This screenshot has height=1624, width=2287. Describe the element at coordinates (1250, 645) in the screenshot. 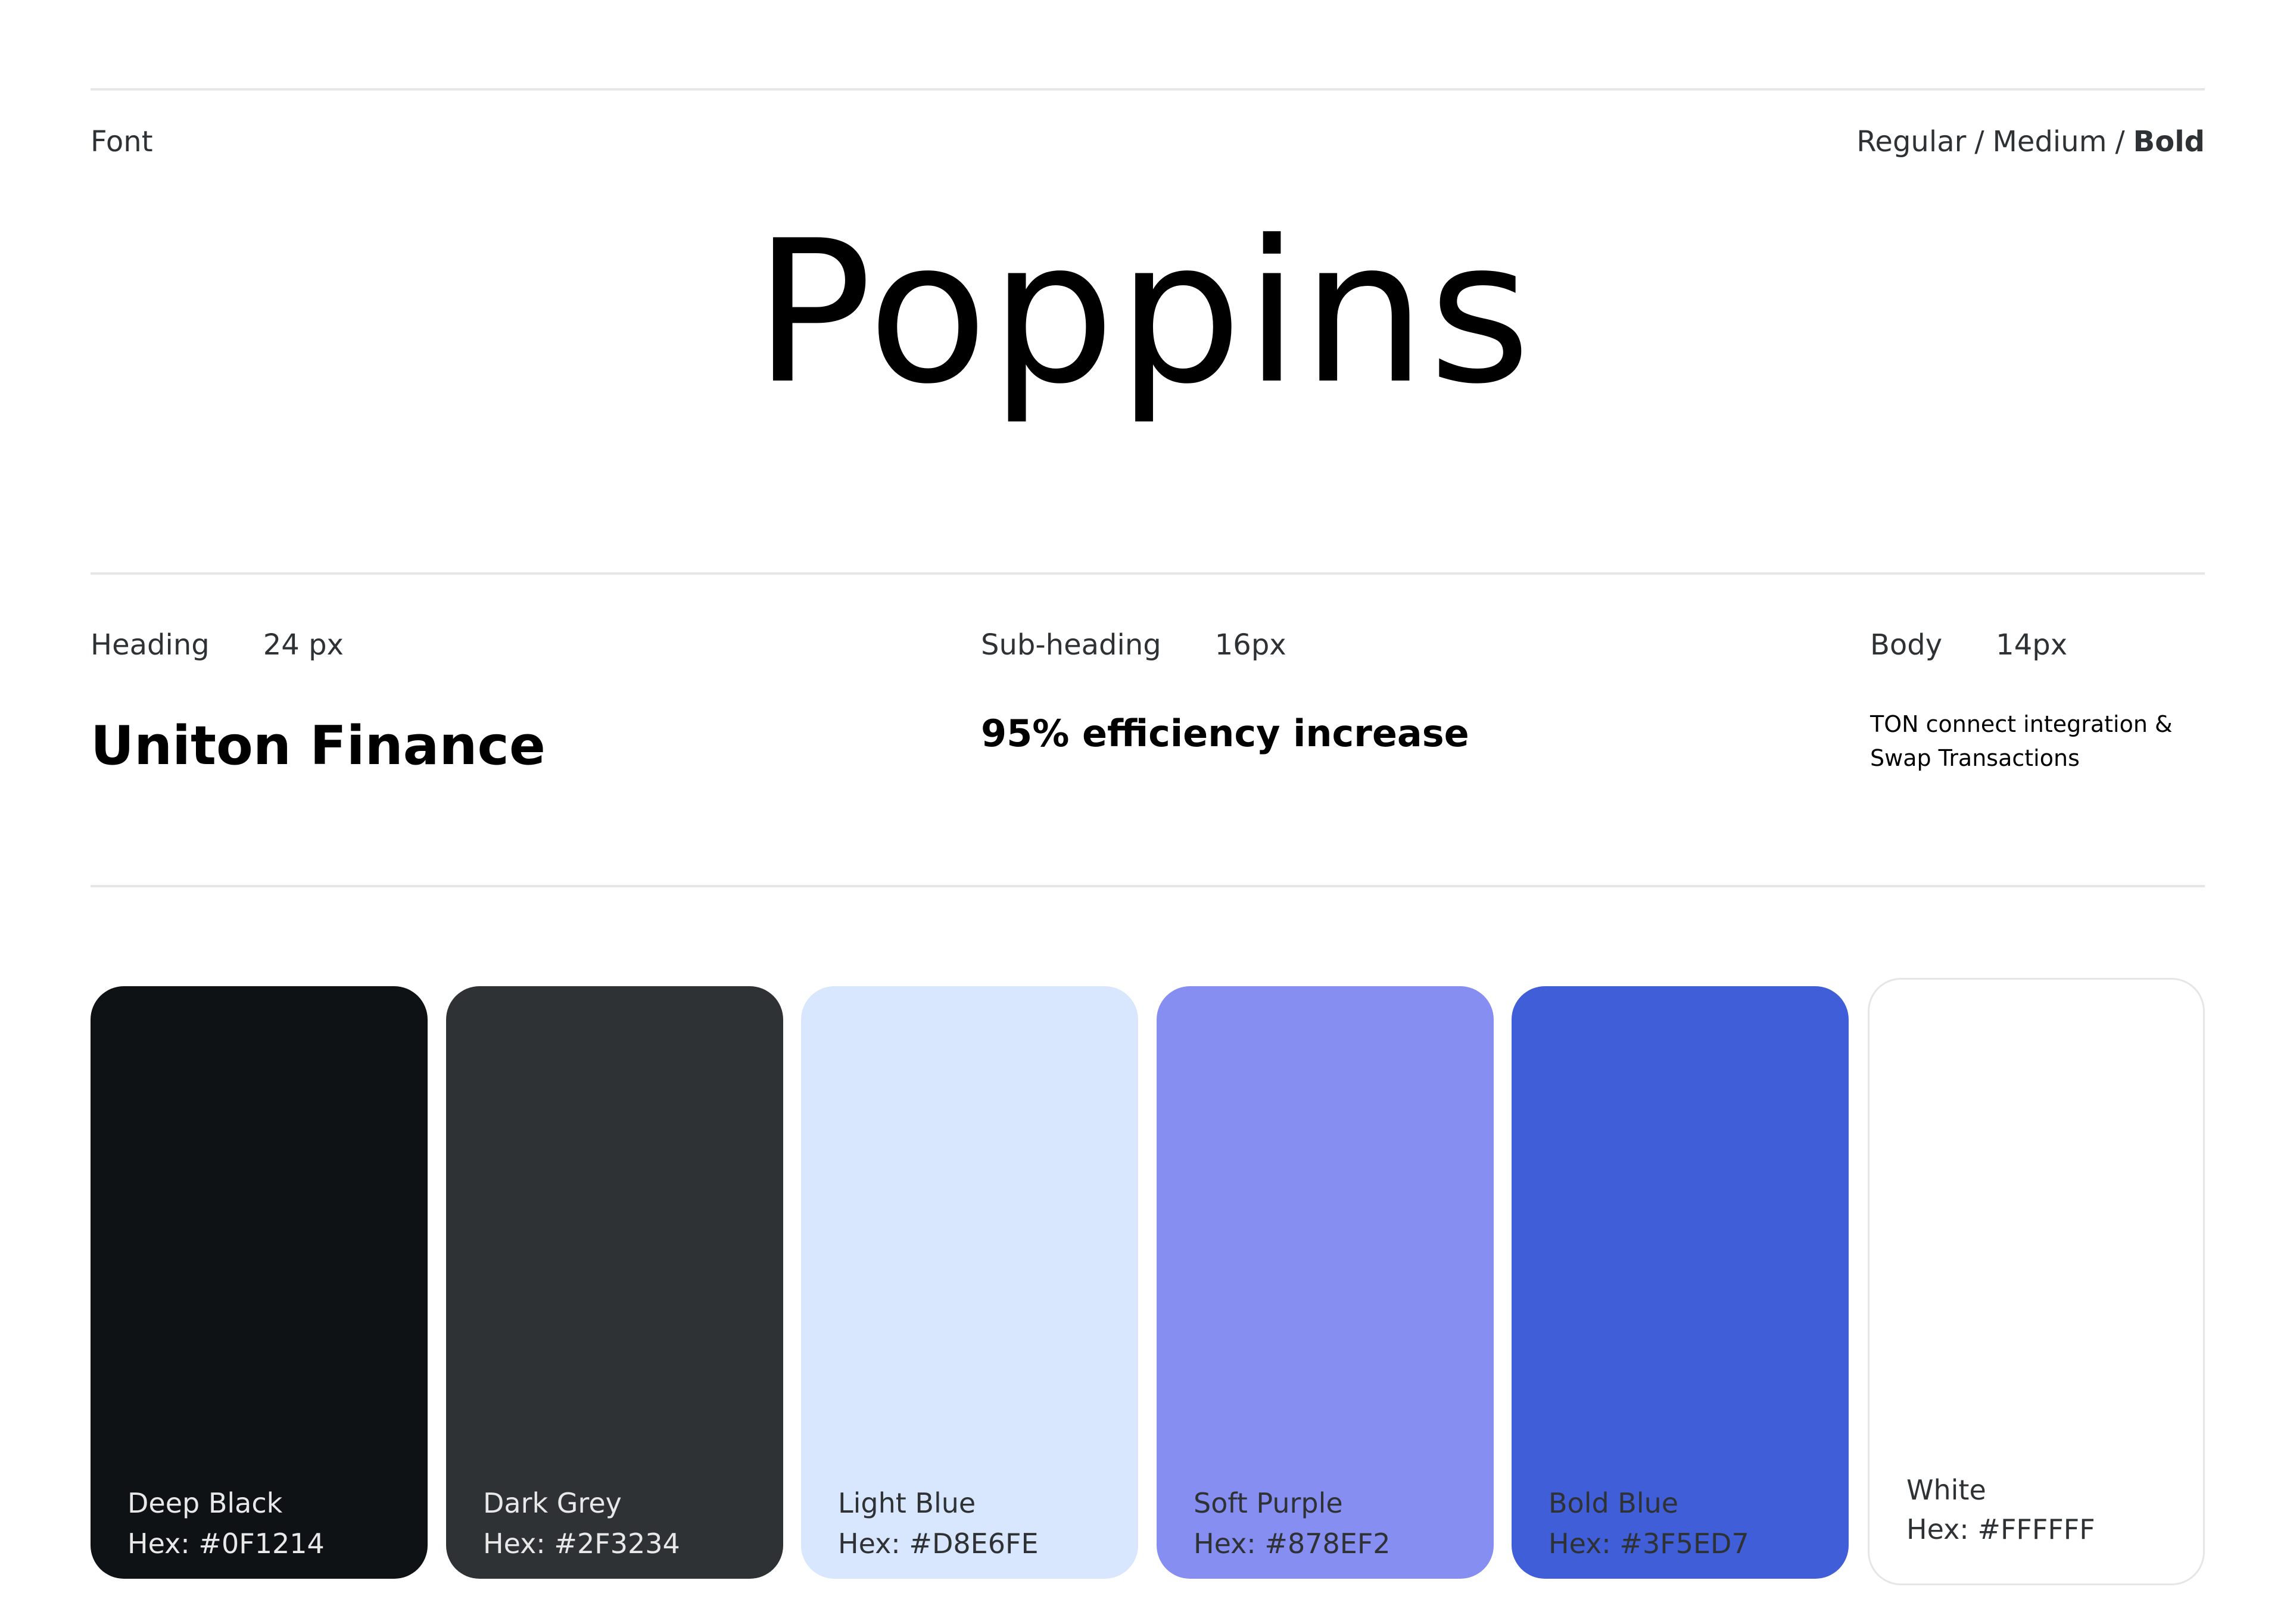

I see `subheading-size: 16px` at that location.